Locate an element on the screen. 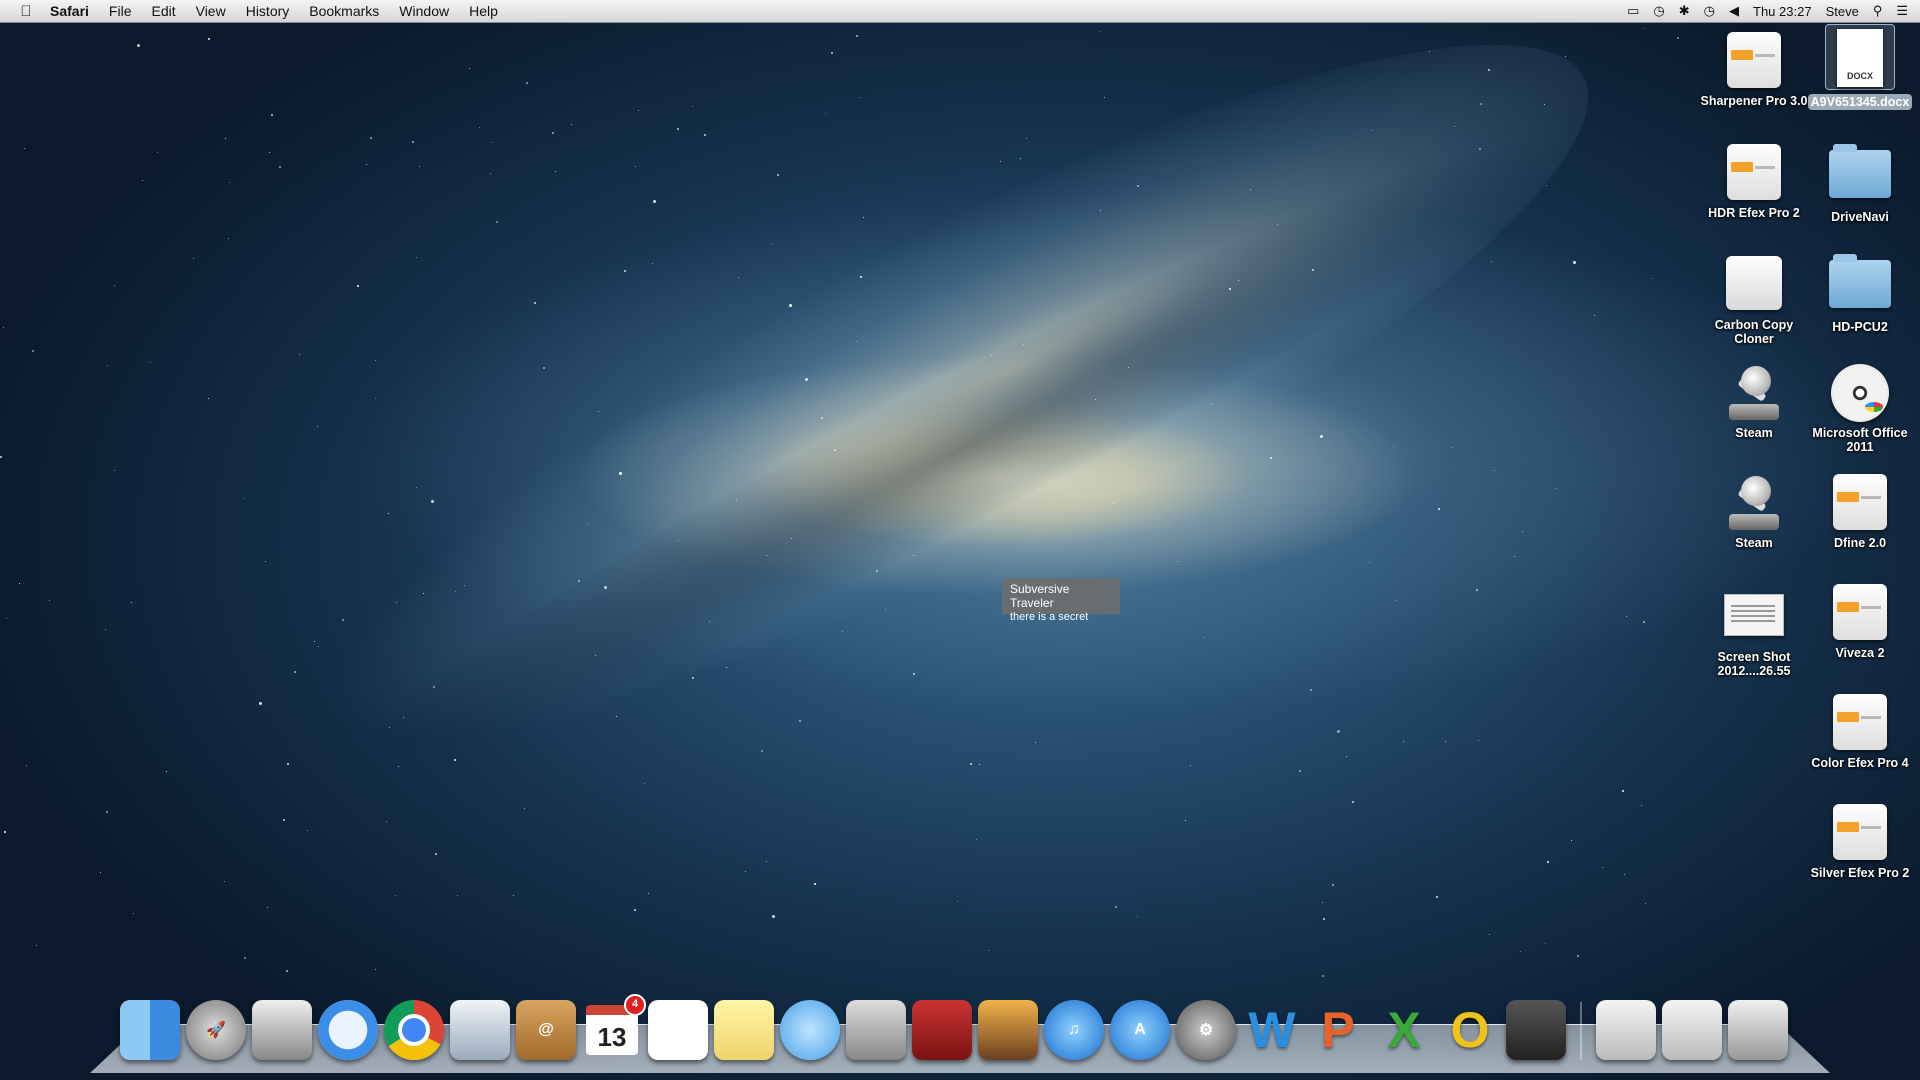  downloads-stack-icon is located at coordinates (1692, 1030).